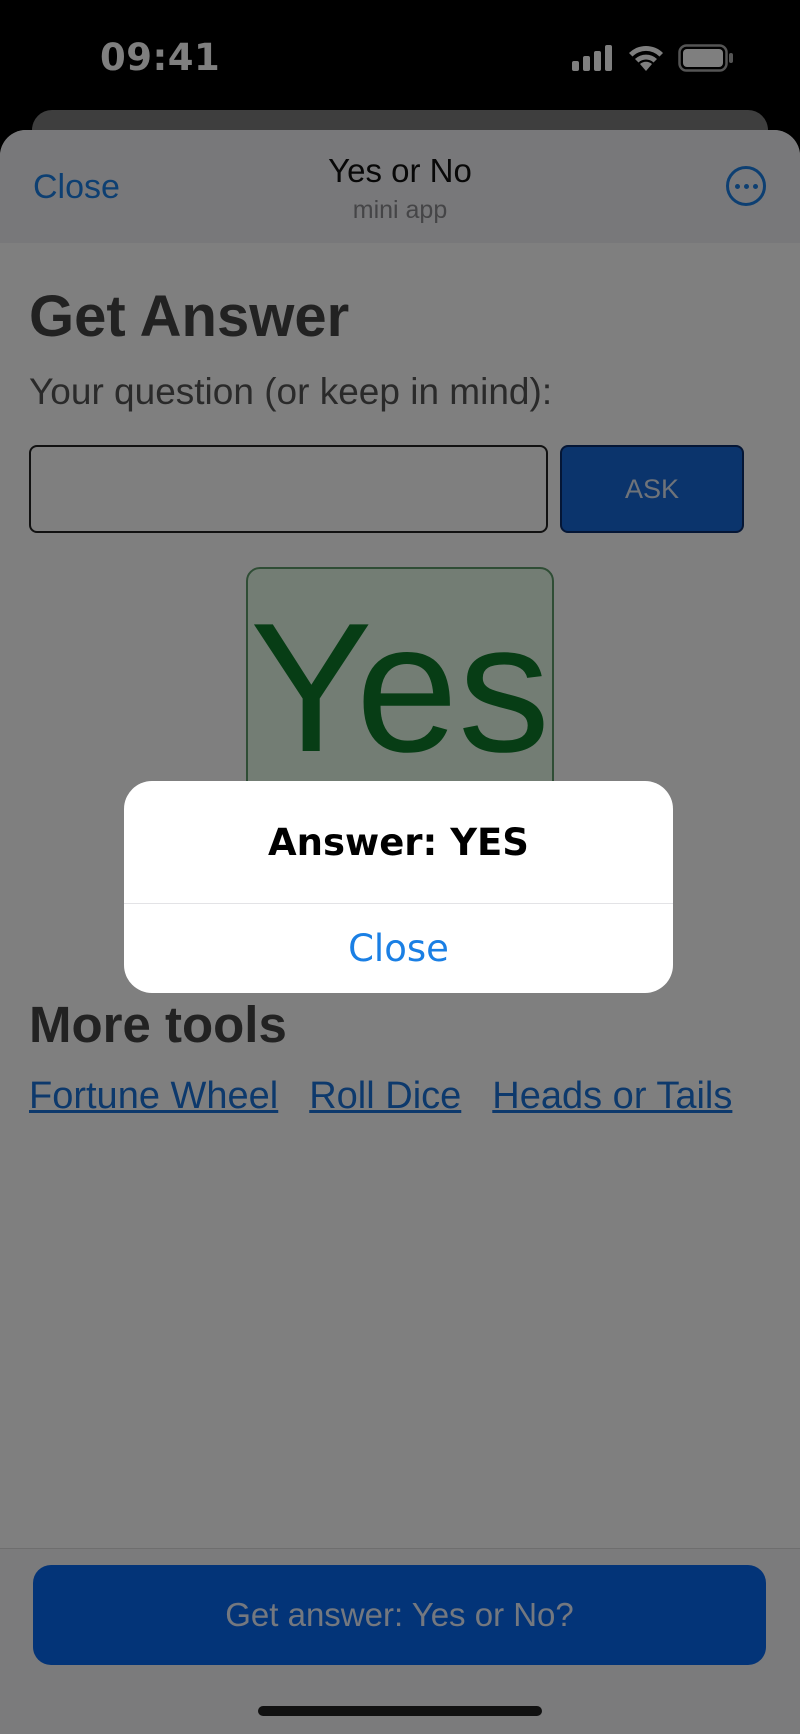 Image resolution: width=800 pixels, height=1734 pixels. Describe the element at coordinates (398, 842) in the screenshot. I see `alert-title: Answer: YES` at that location.